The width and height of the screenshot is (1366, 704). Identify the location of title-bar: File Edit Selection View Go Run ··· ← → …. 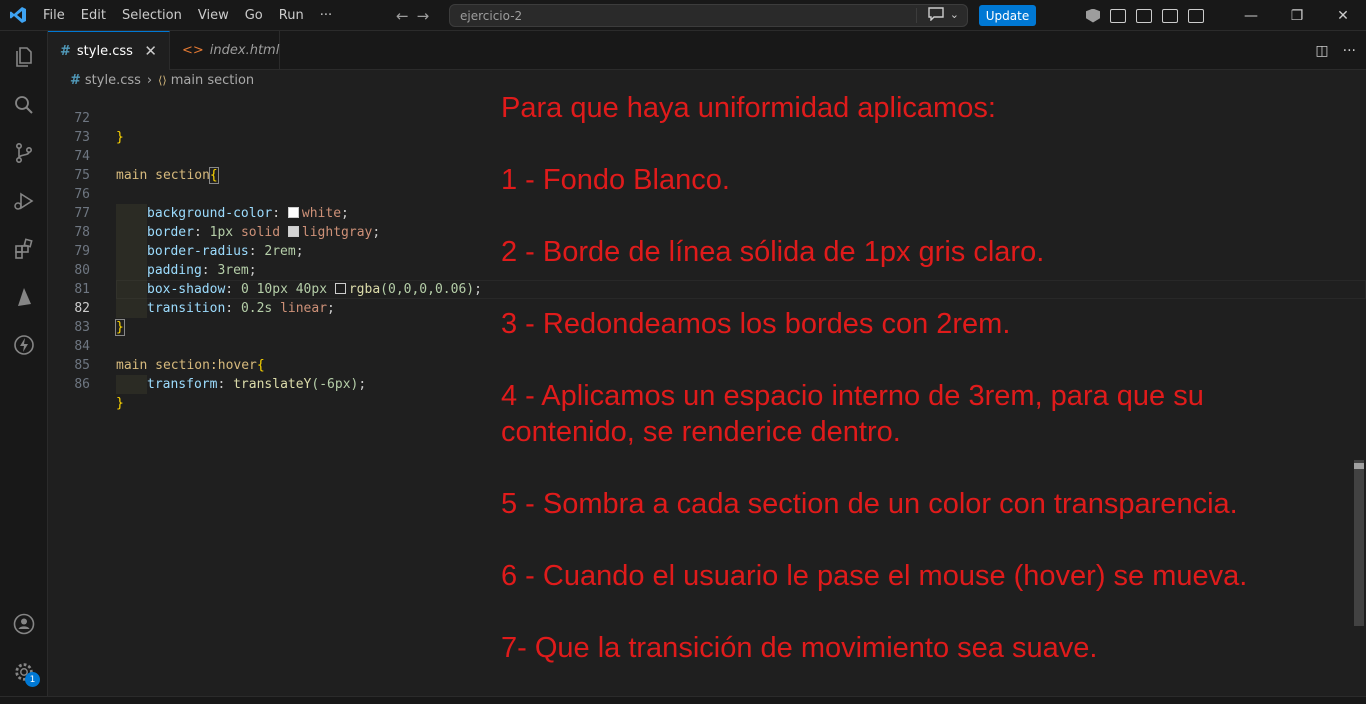
(683, 15).